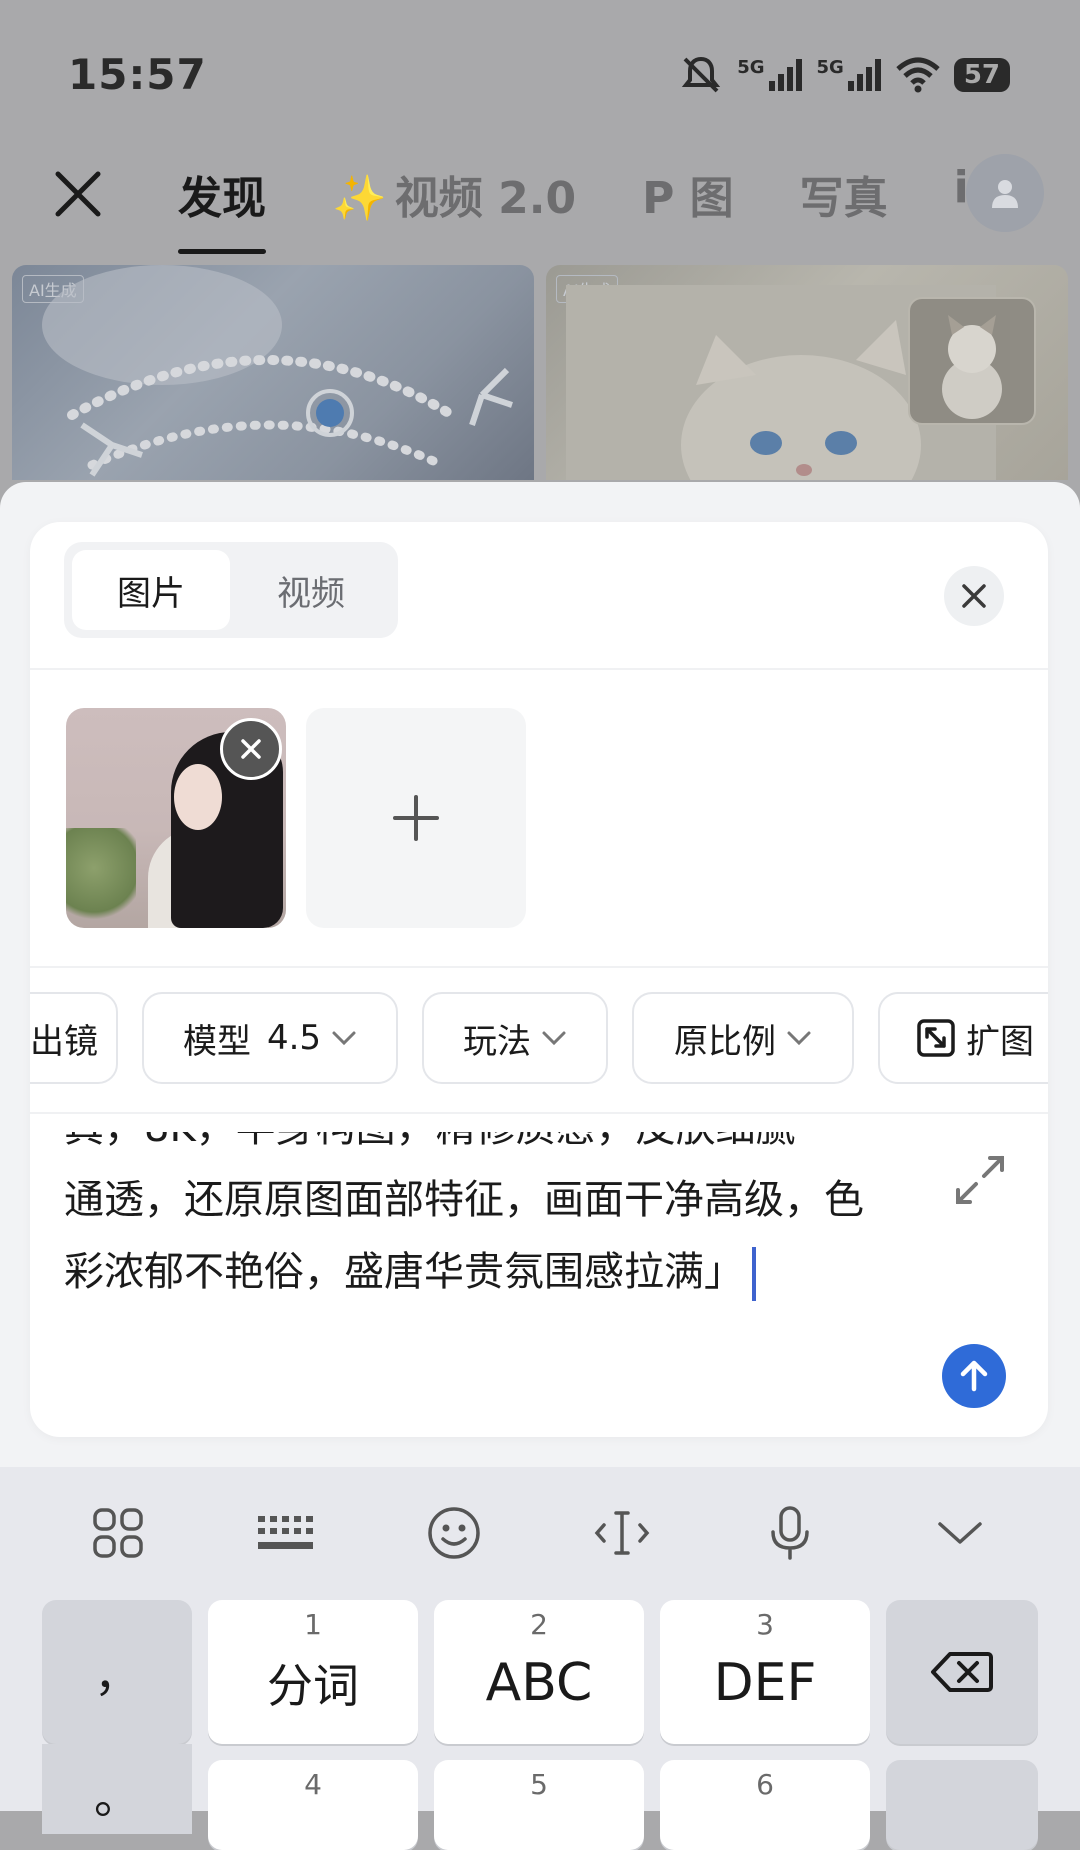 The height and width of the screenshot is (1850, 1080). What do you see at coordinates (540, 372) in the screenshot?
I see `feed-thumbnails: AI生成 AI生成` at bounding box center [540, 372].